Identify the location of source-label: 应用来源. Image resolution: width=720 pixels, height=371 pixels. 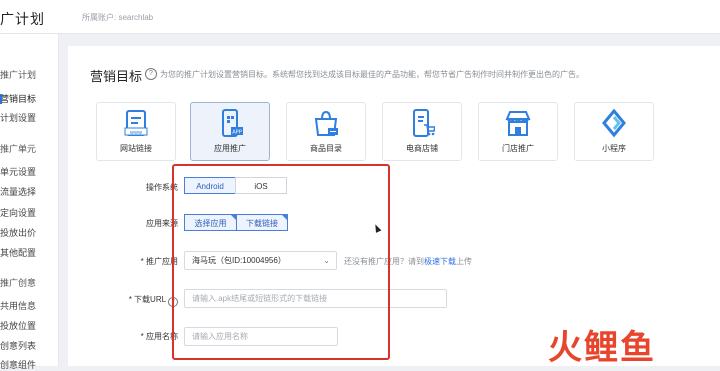
(162, 223).